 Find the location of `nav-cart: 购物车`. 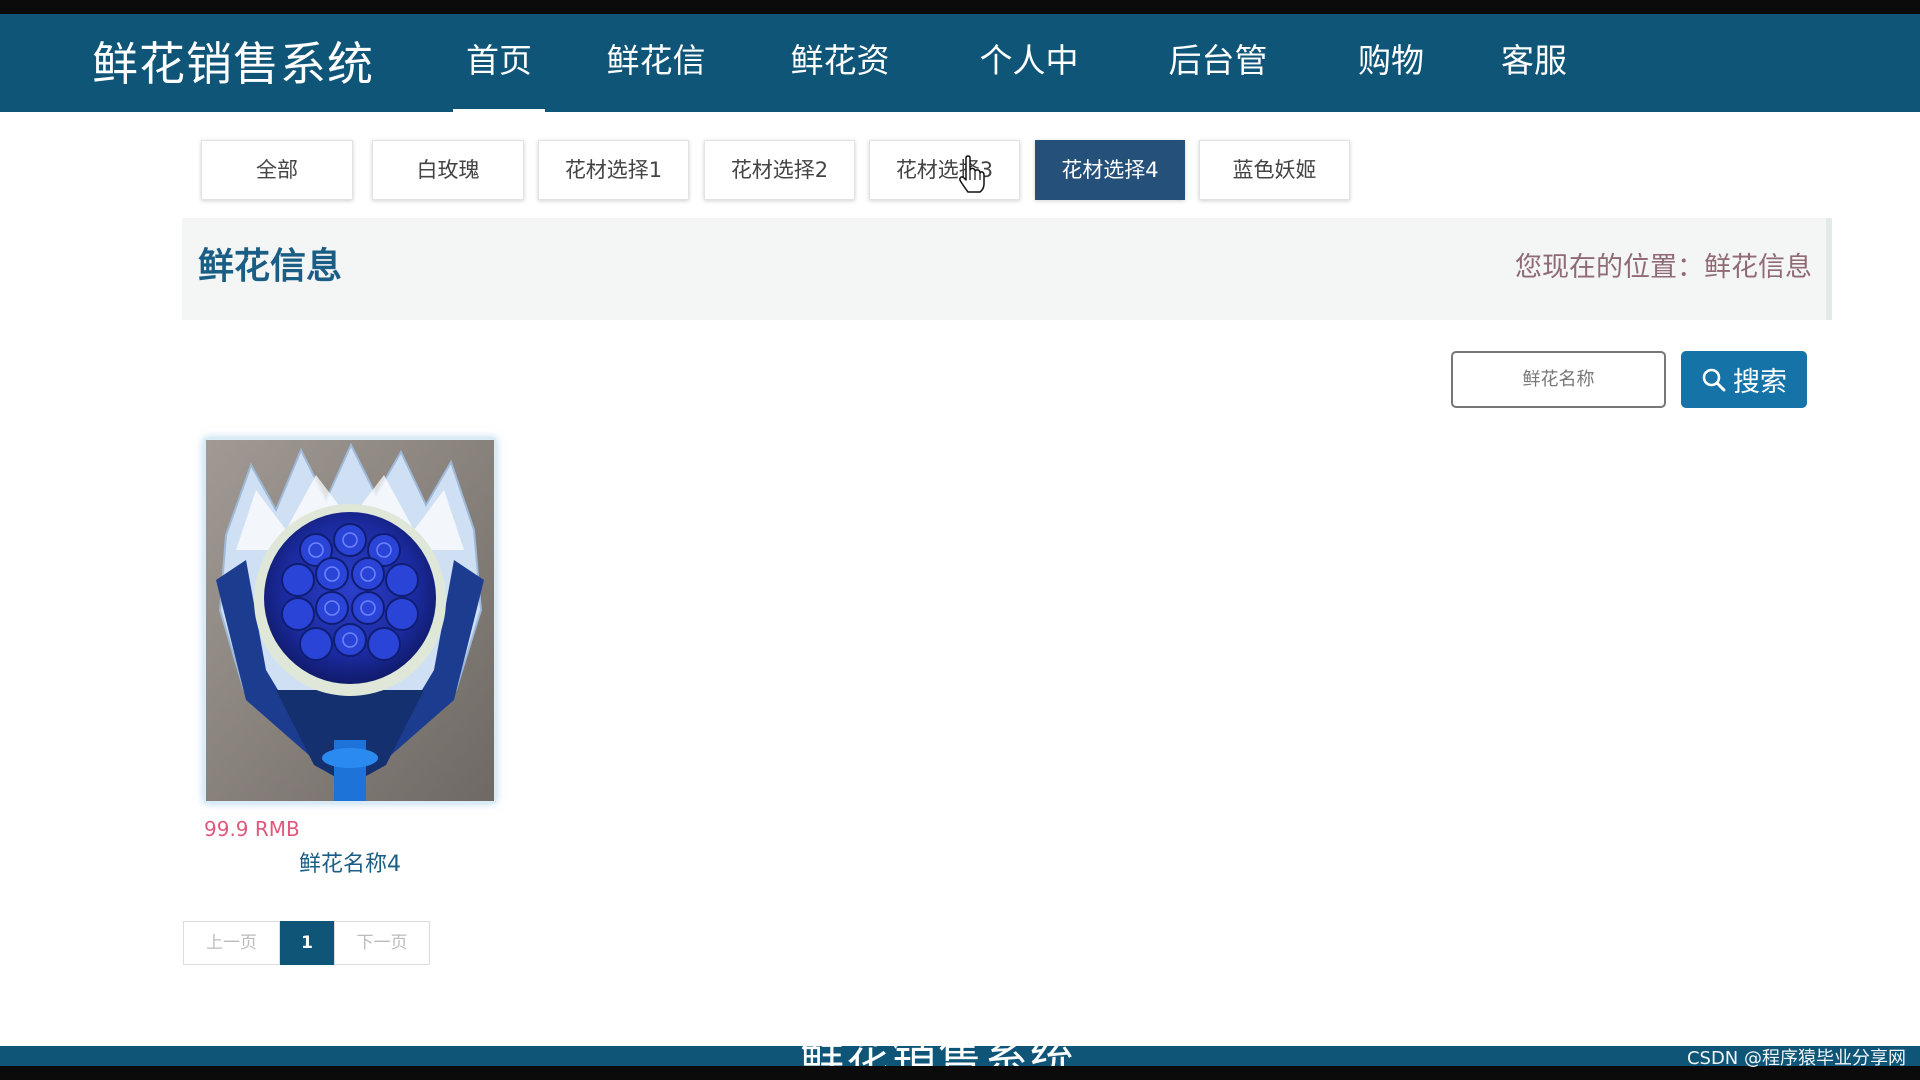

nav-cart: 购物车 is located at coordinates (1391, 94).